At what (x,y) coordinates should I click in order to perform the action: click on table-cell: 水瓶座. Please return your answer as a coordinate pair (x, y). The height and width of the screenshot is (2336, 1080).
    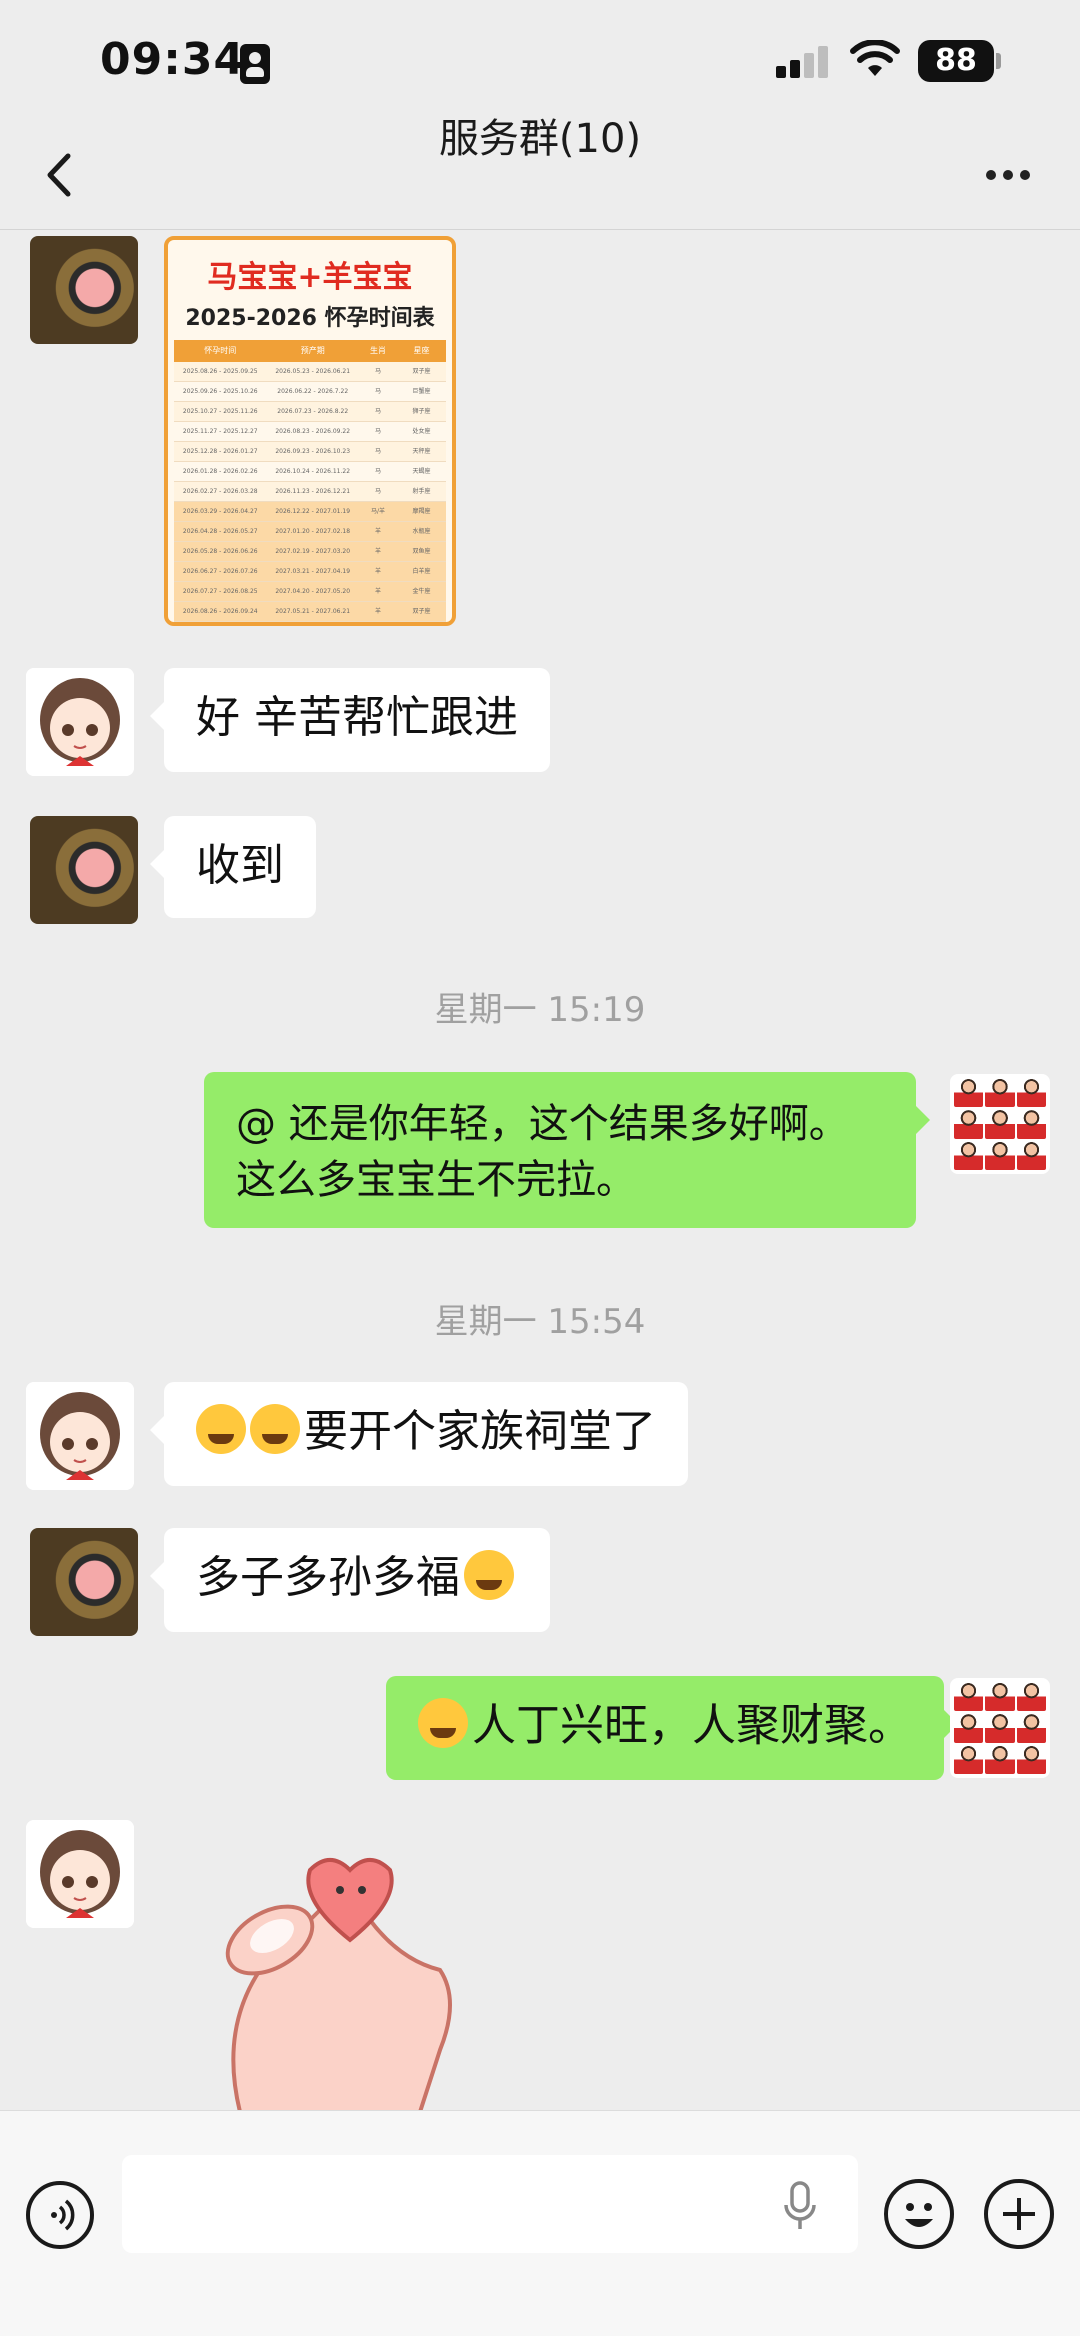
    Looking at the image, I should click on (421, 531).